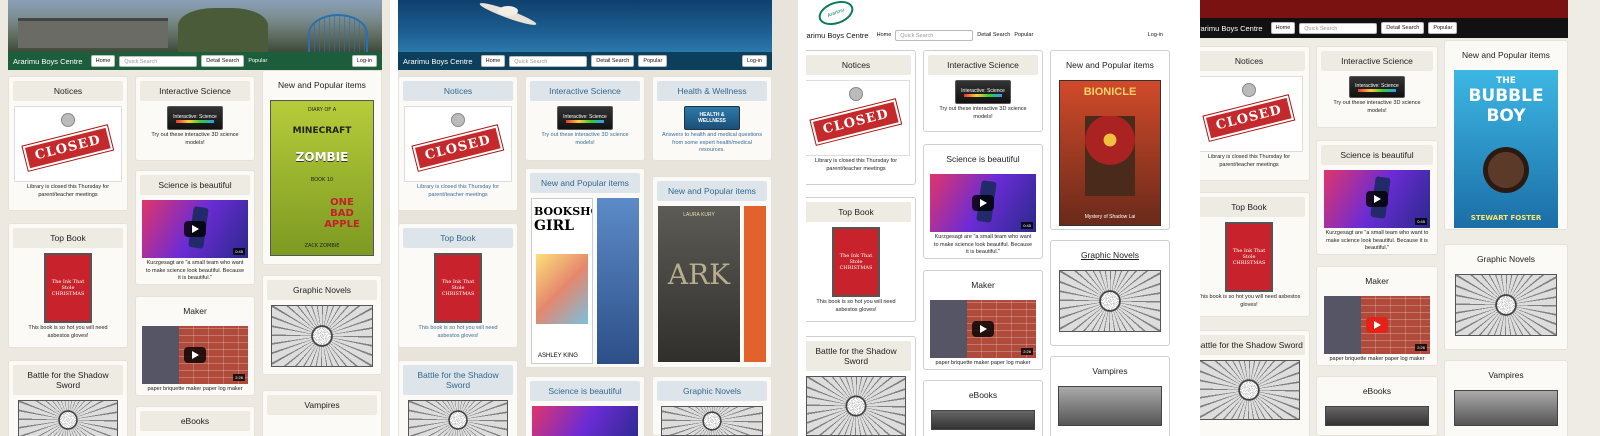 The height and width of the screenshot is (436, 1600). What do you see at coordinates (699, 215) in the screenshot?
I see `cover-author: LAURA KURY` at bounding box center [699, 215].